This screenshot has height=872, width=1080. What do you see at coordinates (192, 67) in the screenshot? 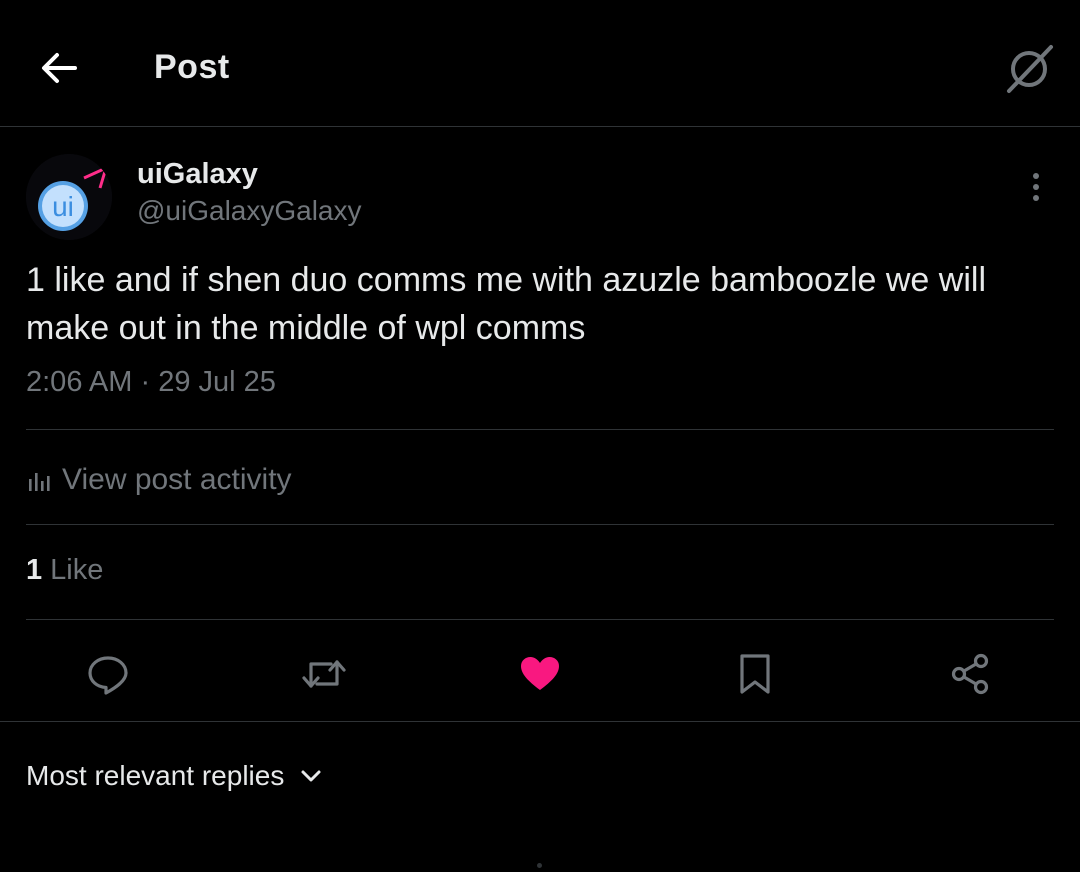
I see `page-title: Post` at bounding box center [192, 67].